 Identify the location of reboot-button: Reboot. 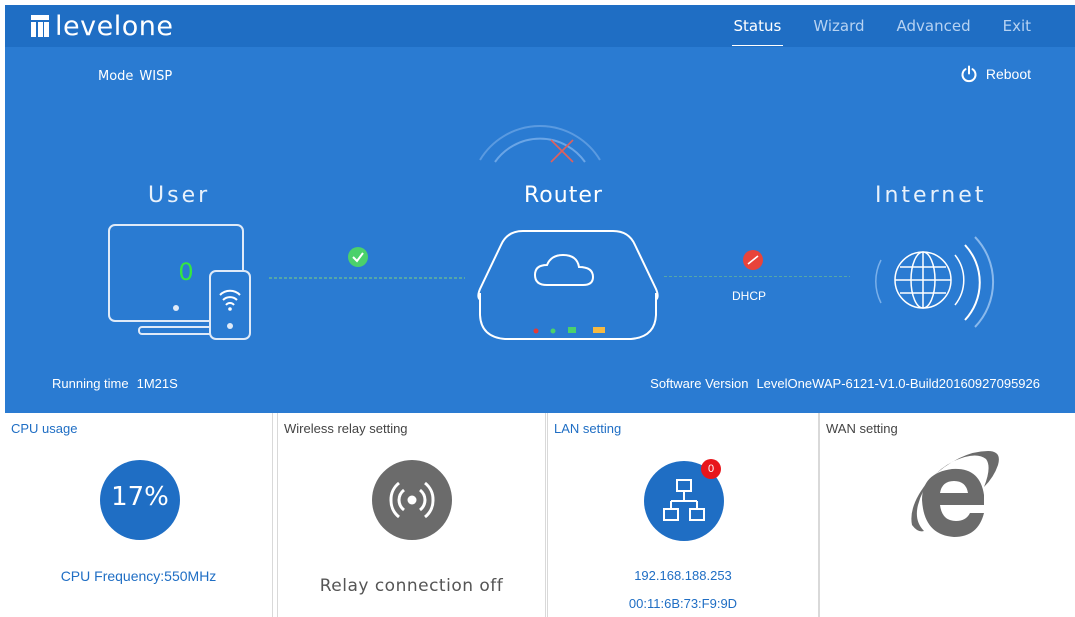
(995, 74).